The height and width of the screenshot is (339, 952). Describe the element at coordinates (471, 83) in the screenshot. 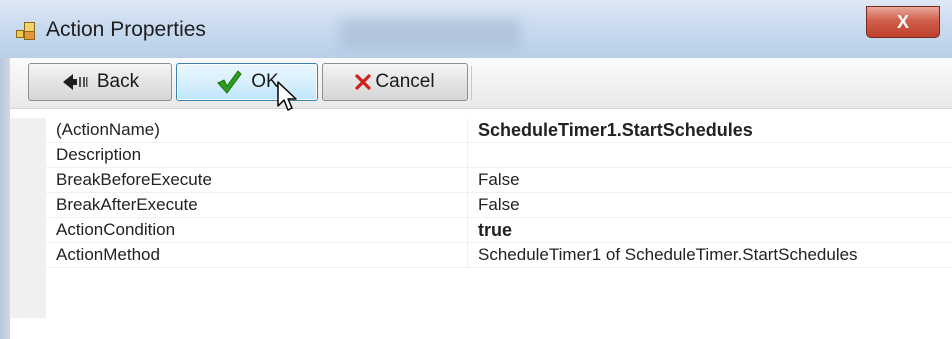

I see `toolbar-separator` at that location.